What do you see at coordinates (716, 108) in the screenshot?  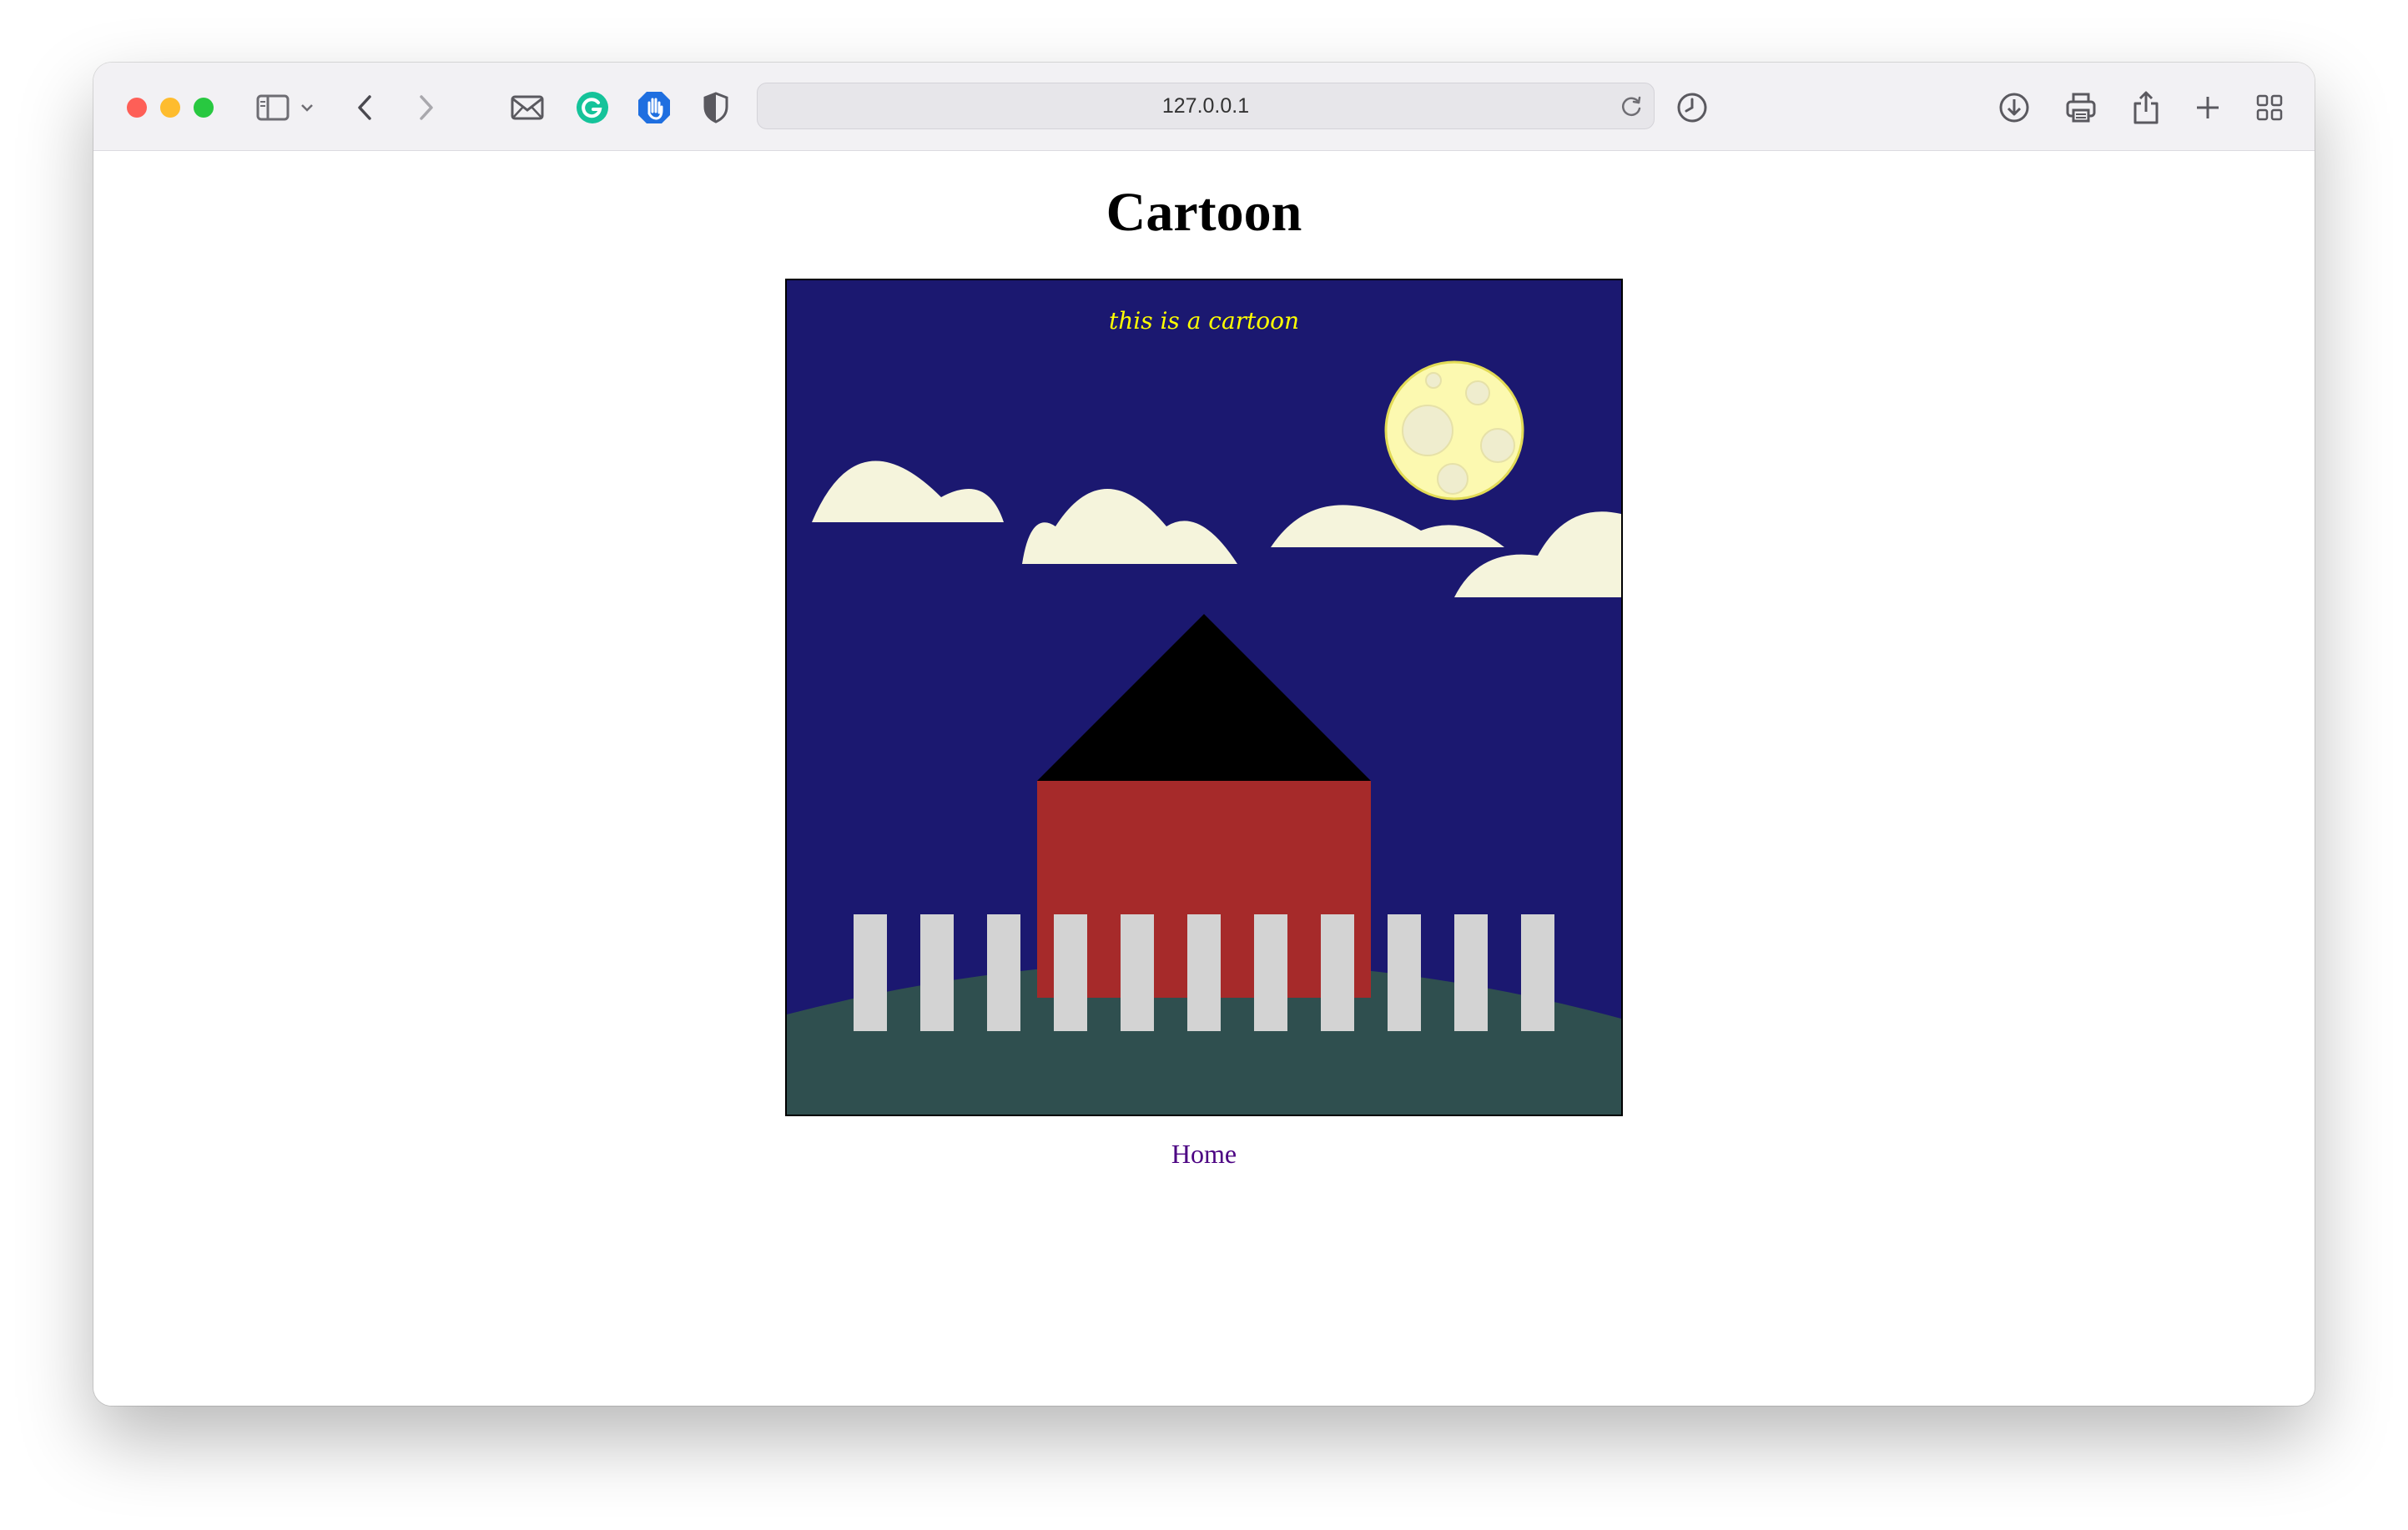 I see `shield-icon` at bounding box center [716, 108].